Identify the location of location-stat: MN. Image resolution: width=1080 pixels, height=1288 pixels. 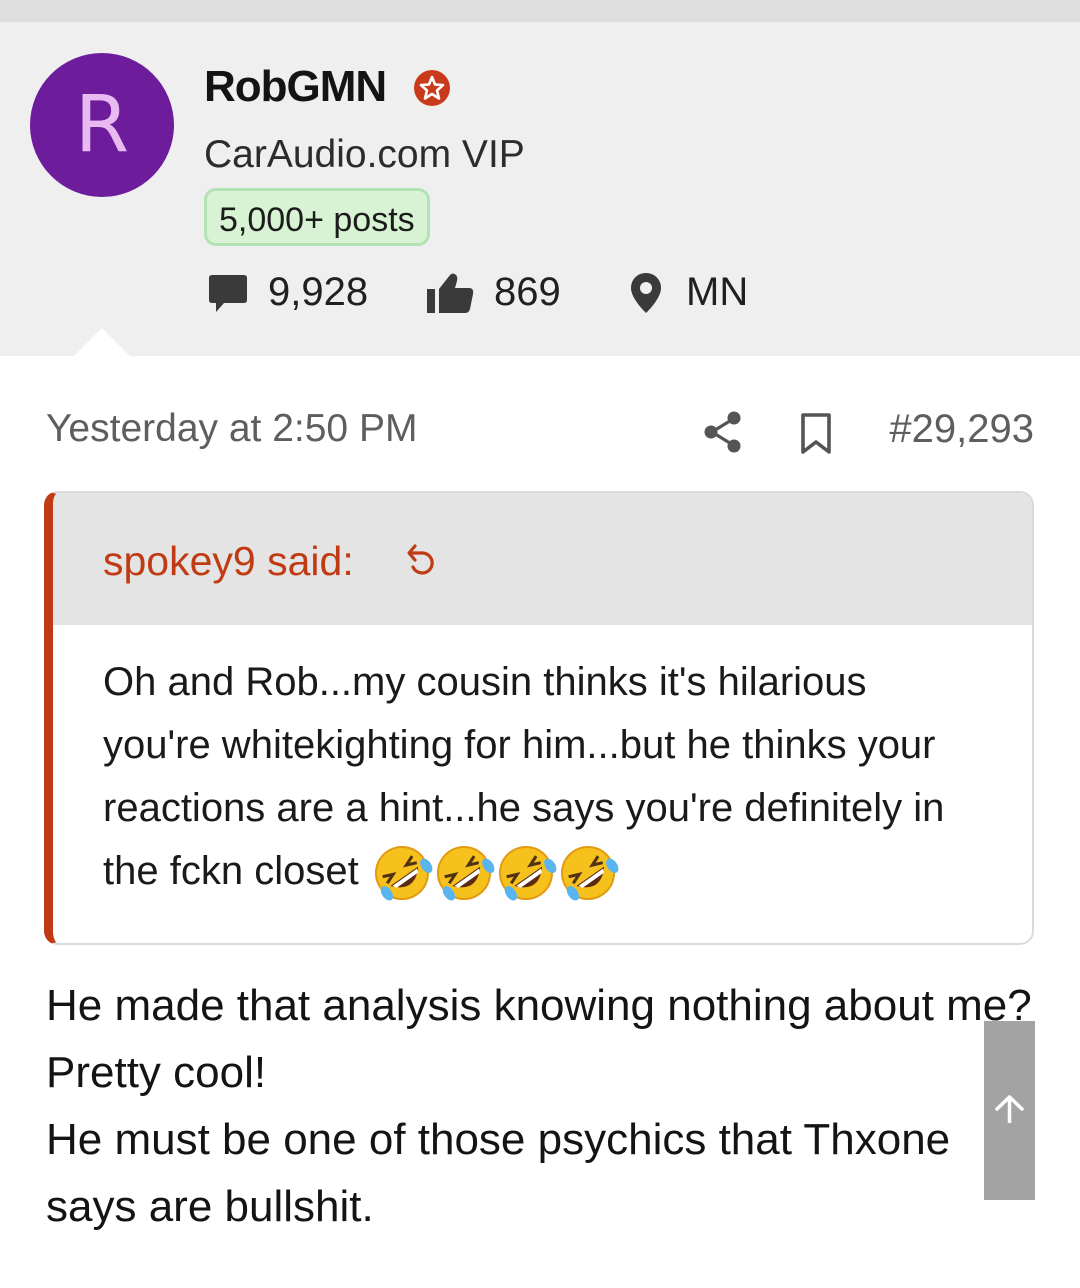
(696, 292).